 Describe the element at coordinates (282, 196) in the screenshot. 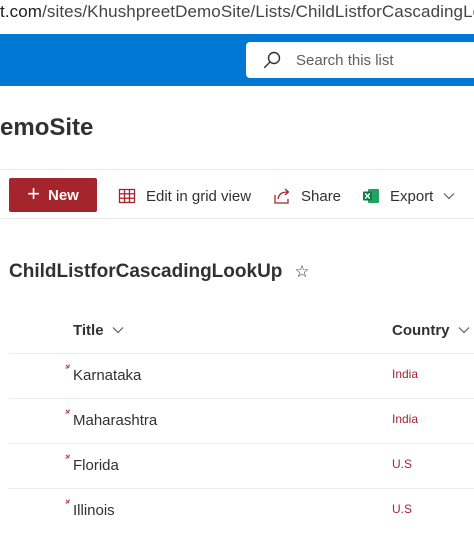

I see `share-icon` at that location.